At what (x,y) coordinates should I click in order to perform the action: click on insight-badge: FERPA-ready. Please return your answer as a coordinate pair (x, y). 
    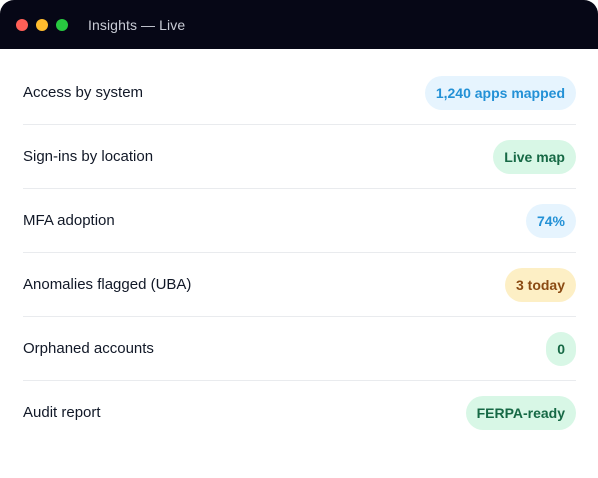
    Looking at the image, I should click on (520, 412).